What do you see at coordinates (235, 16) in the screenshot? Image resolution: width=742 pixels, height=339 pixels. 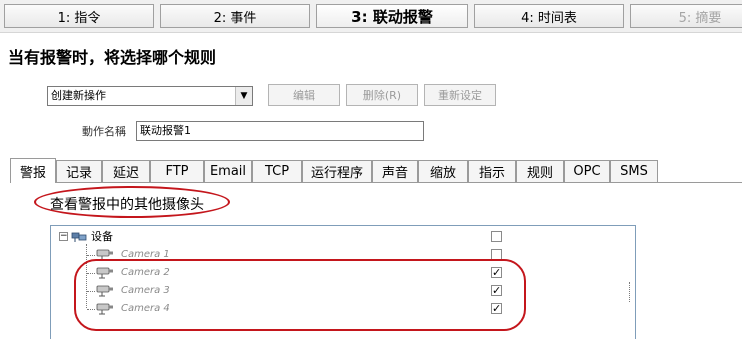 I see `step-event: 2: 事件` at bounding box center [235, 16].